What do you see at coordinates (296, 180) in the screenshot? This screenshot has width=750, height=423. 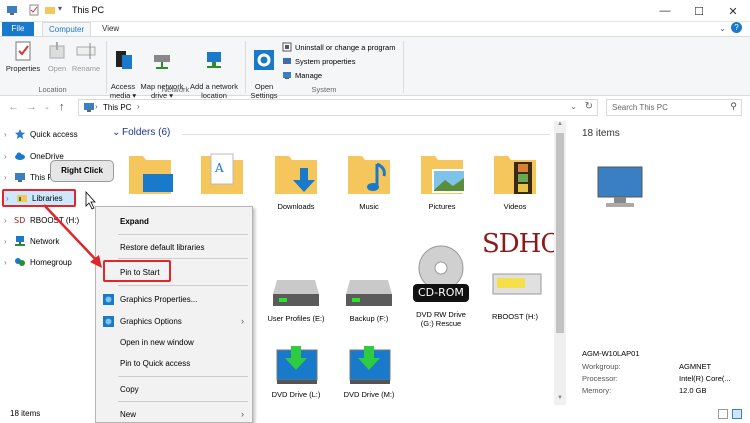 I see `folder-tile-downloads: Downloads` at bounding box center [296, 180].